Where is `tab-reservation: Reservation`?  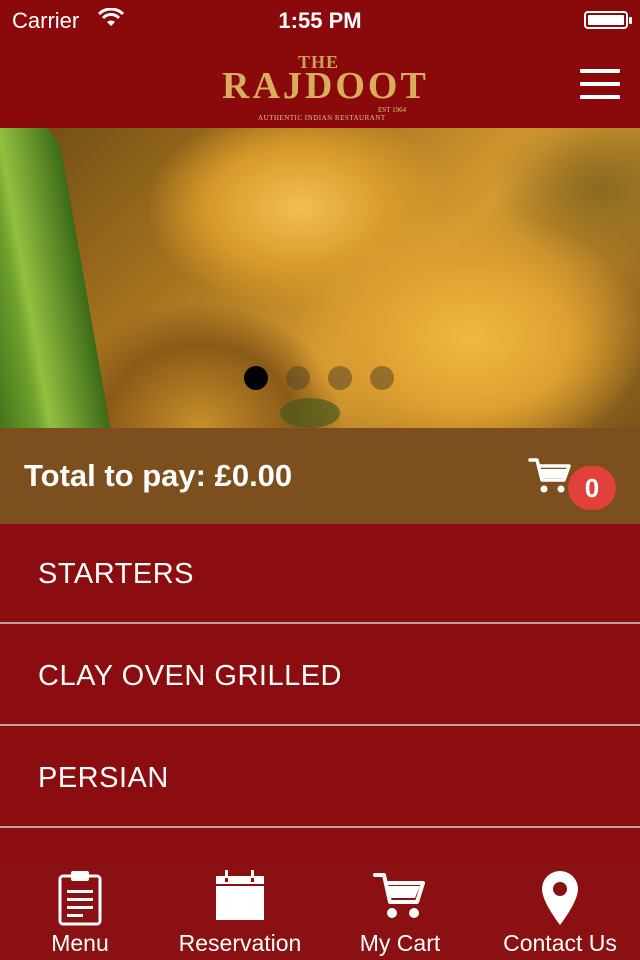
tab-reservation: Reservation is located at coordinates (240, 910).